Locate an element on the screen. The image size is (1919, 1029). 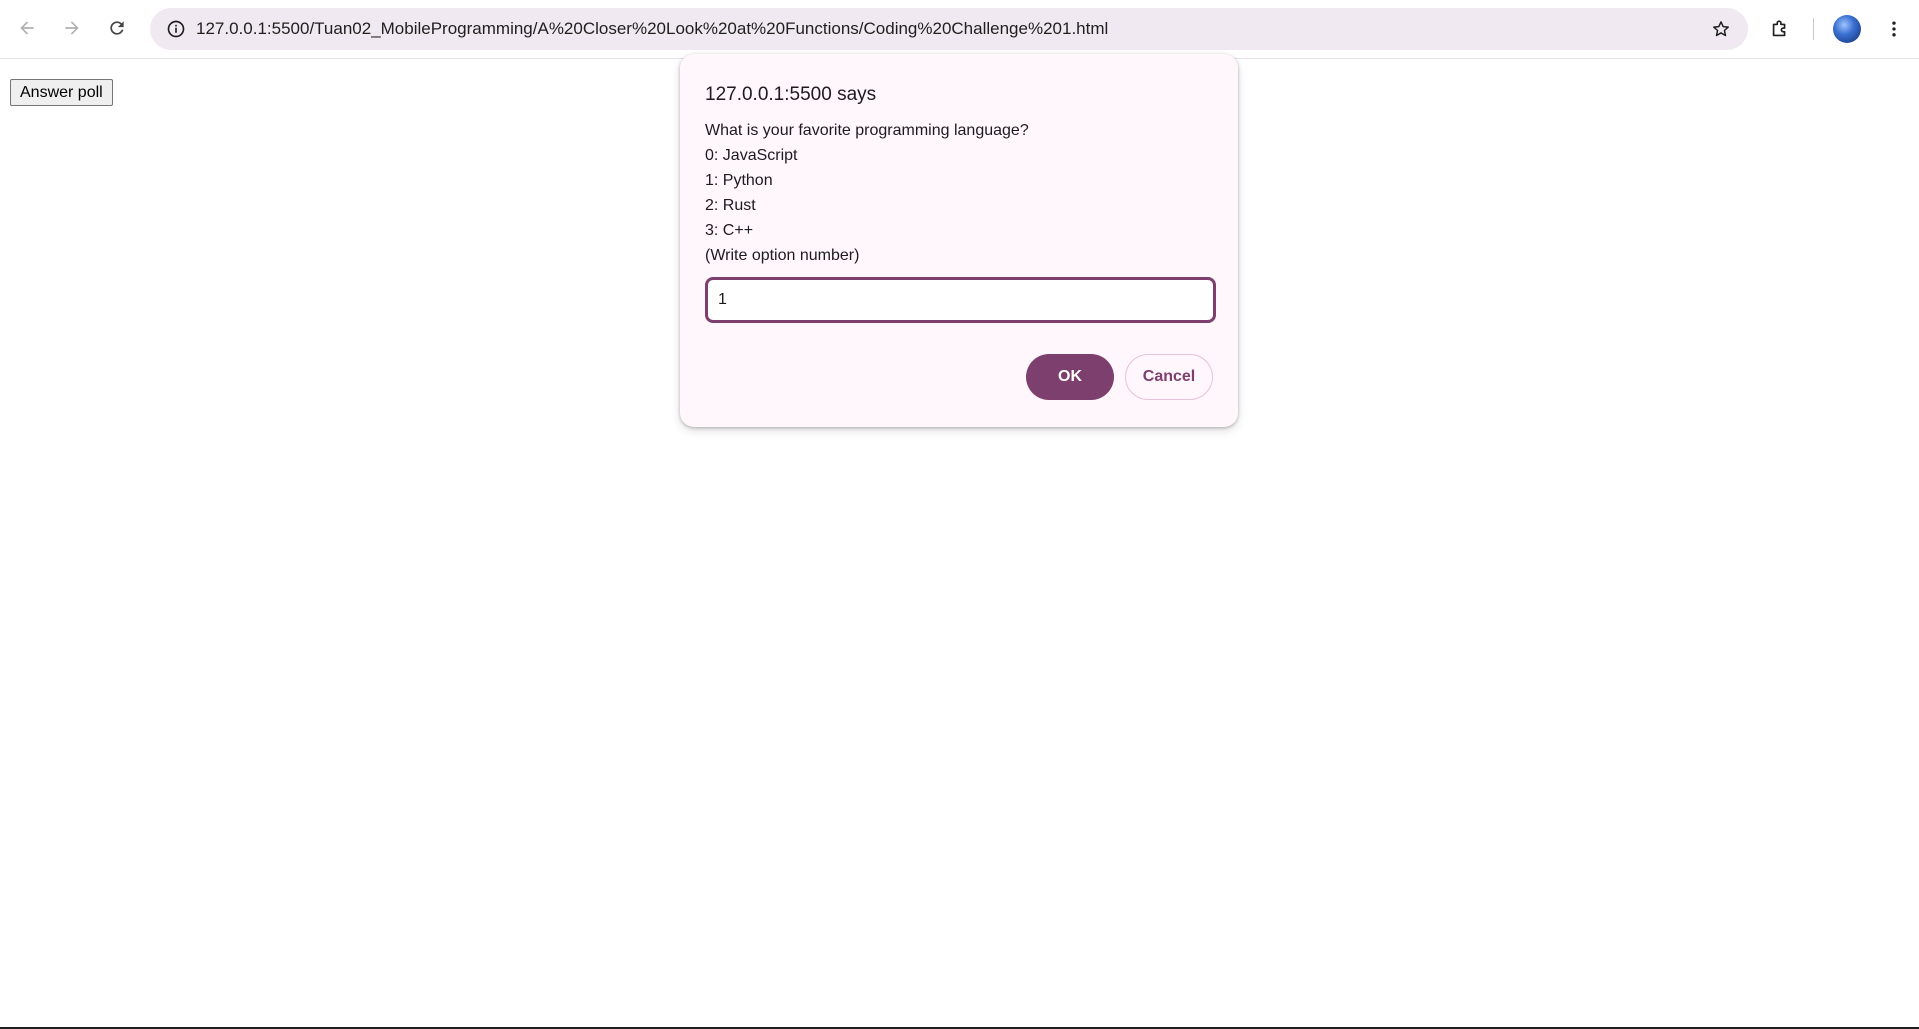
message-line: (Write option number) is located at coordinates (782, 255).